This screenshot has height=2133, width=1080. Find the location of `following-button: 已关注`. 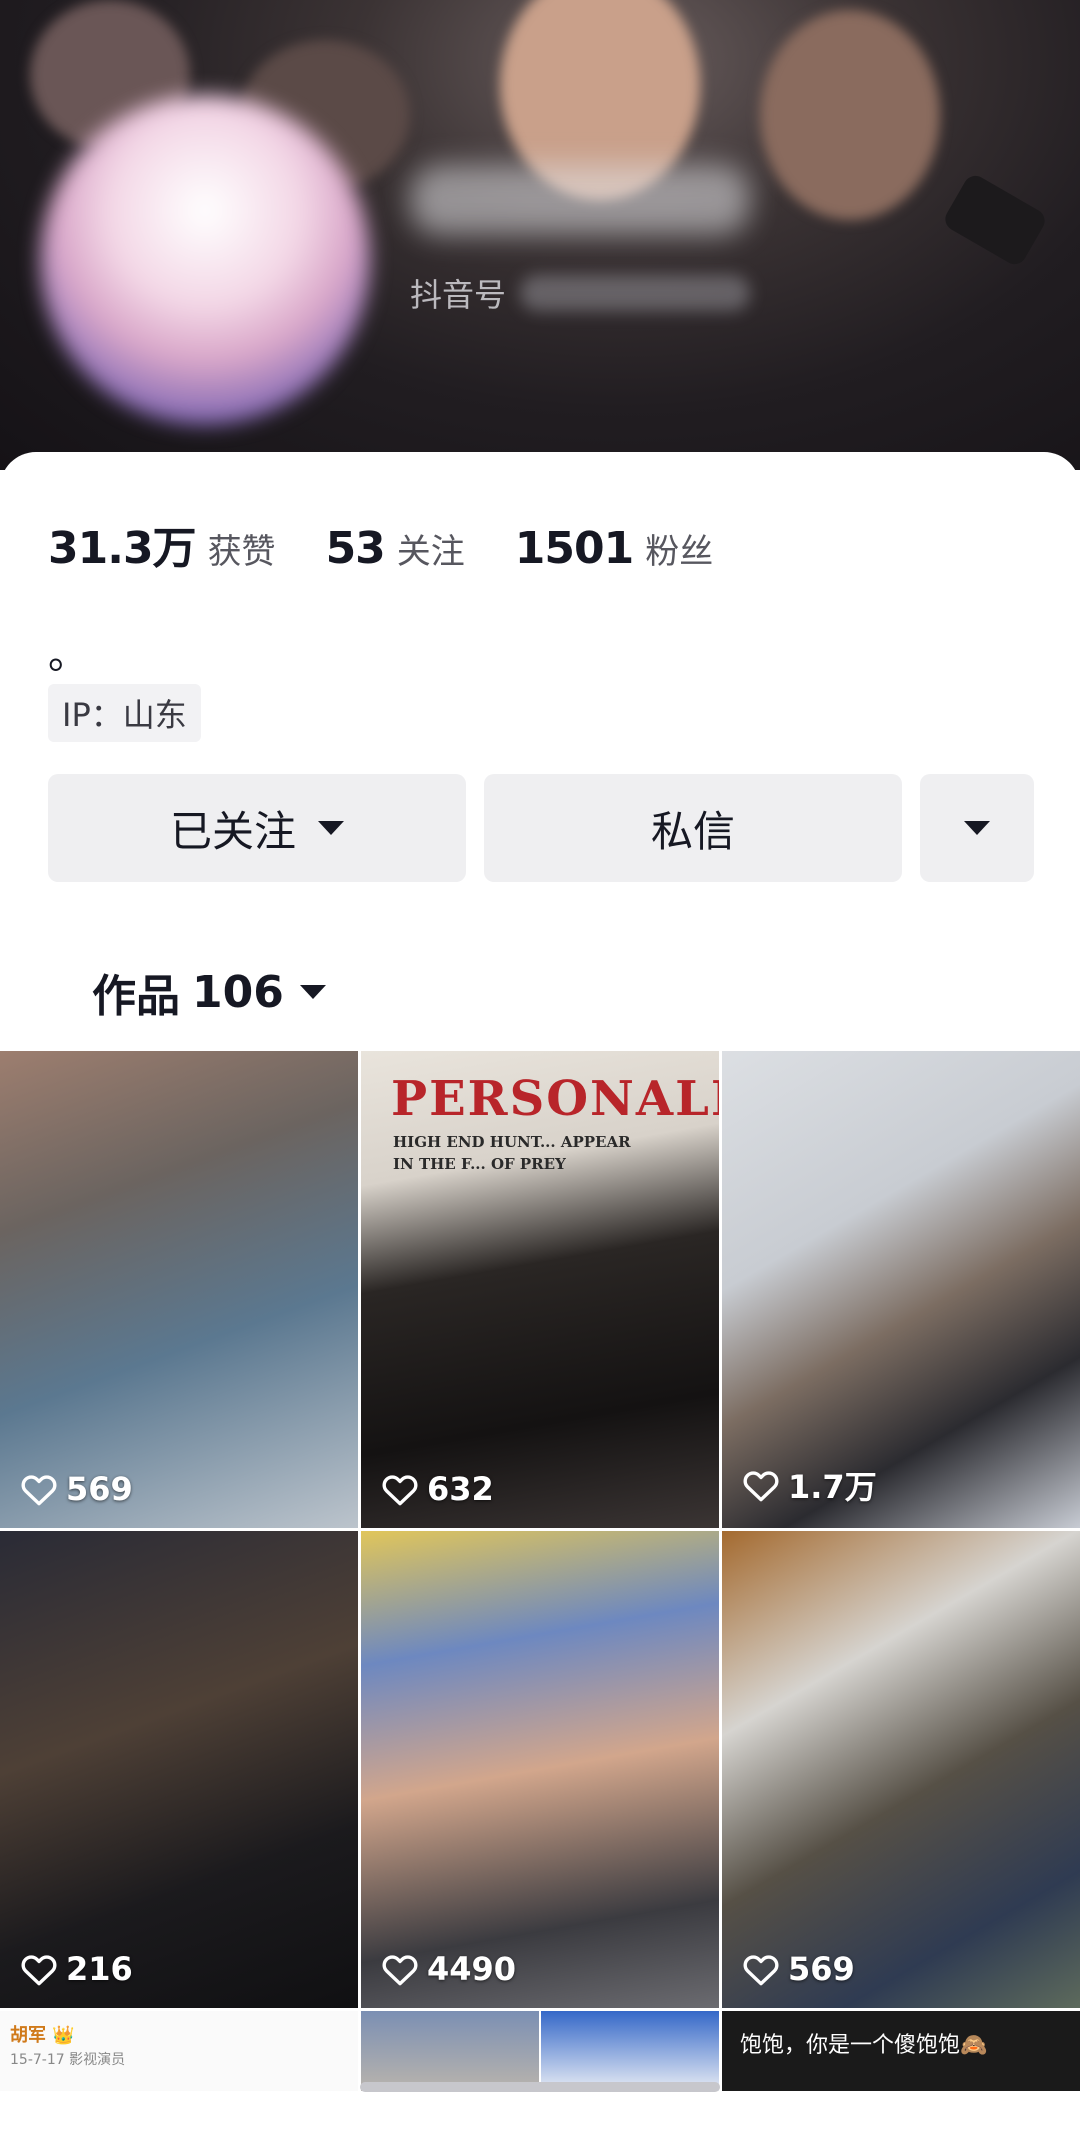

following-button: 已关注 is located at coordinates (257, 828).